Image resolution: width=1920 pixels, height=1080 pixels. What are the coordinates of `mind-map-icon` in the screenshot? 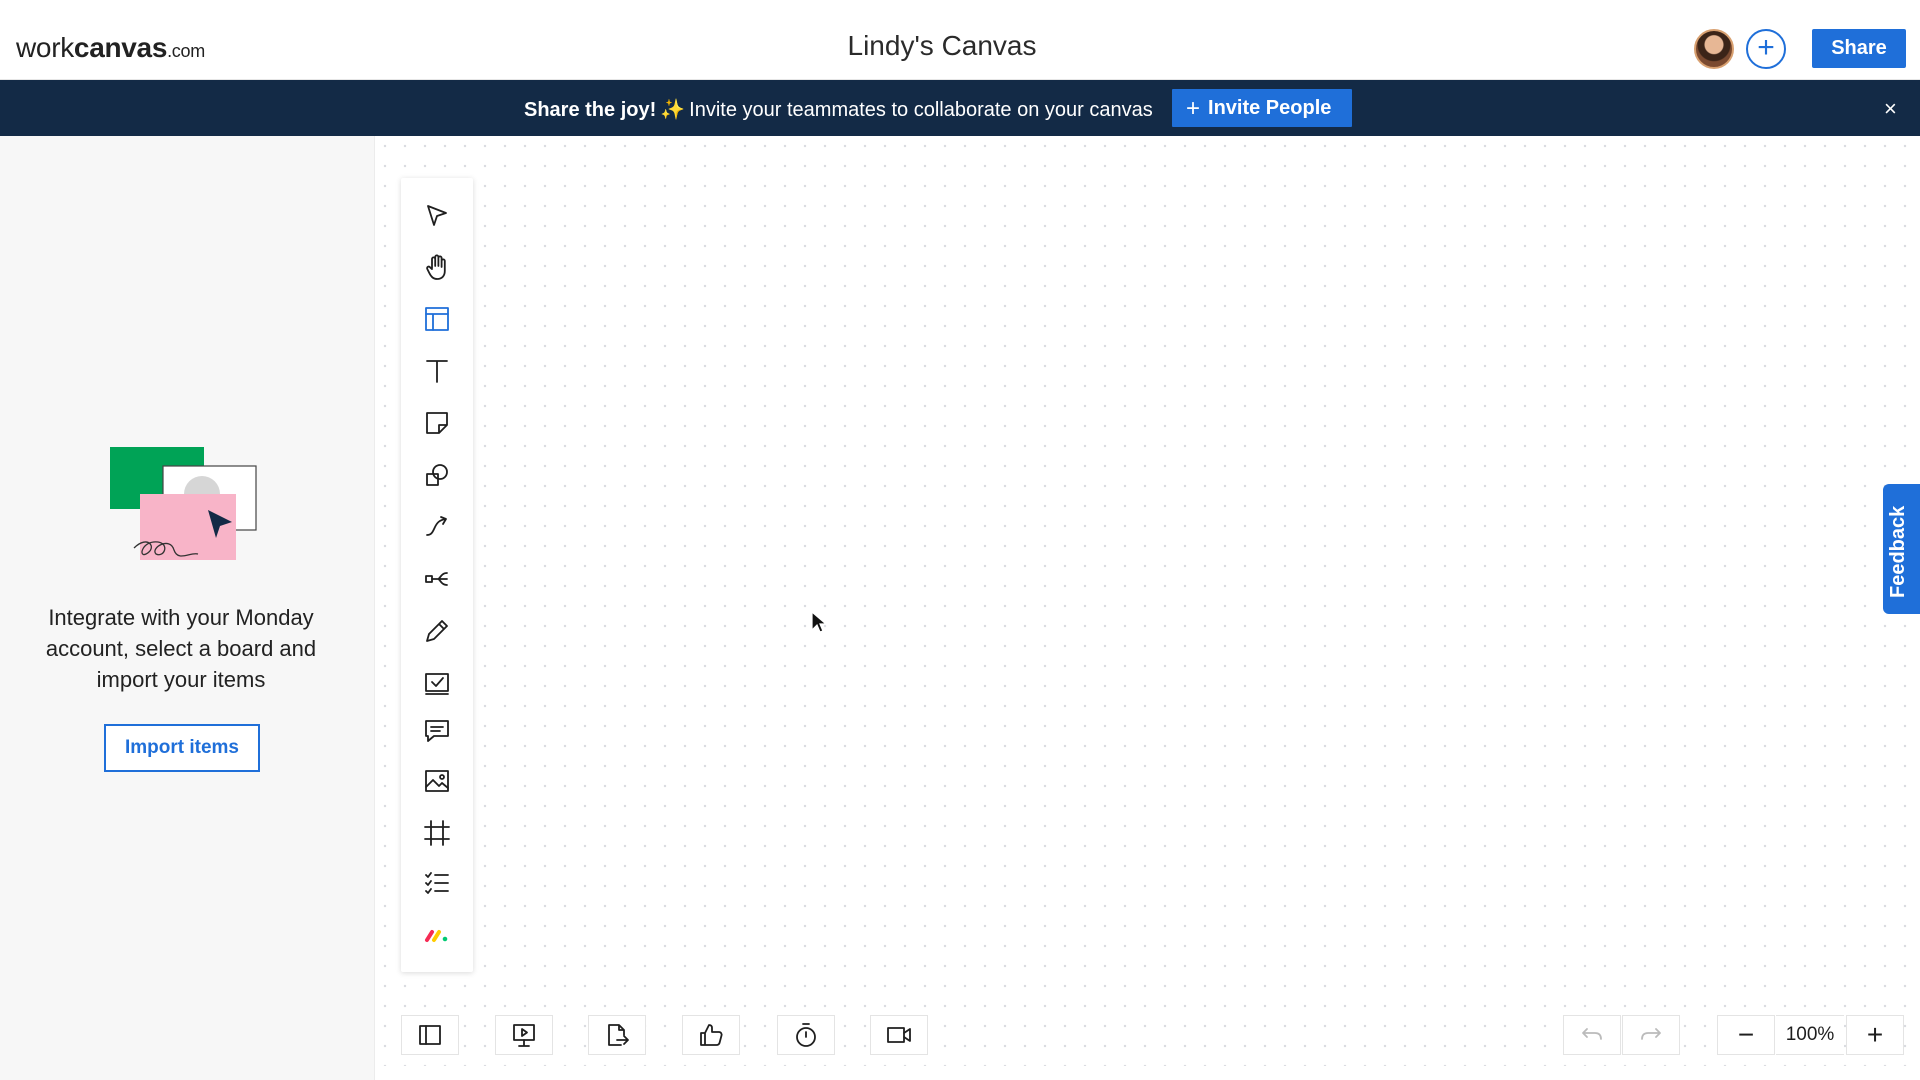 It's located at (437, 579).